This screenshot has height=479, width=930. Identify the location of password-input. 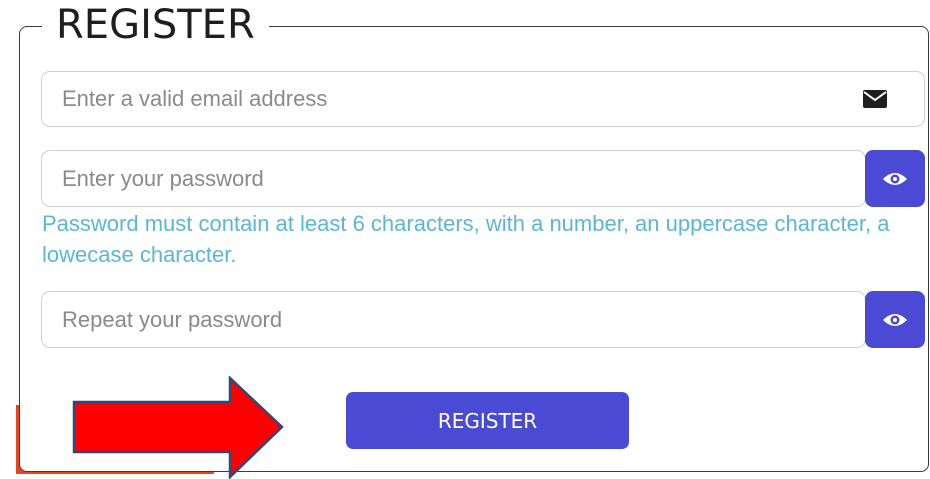
(453, 178).